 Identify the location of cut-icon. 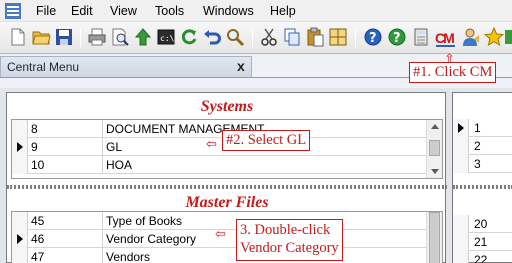
(269, 37).